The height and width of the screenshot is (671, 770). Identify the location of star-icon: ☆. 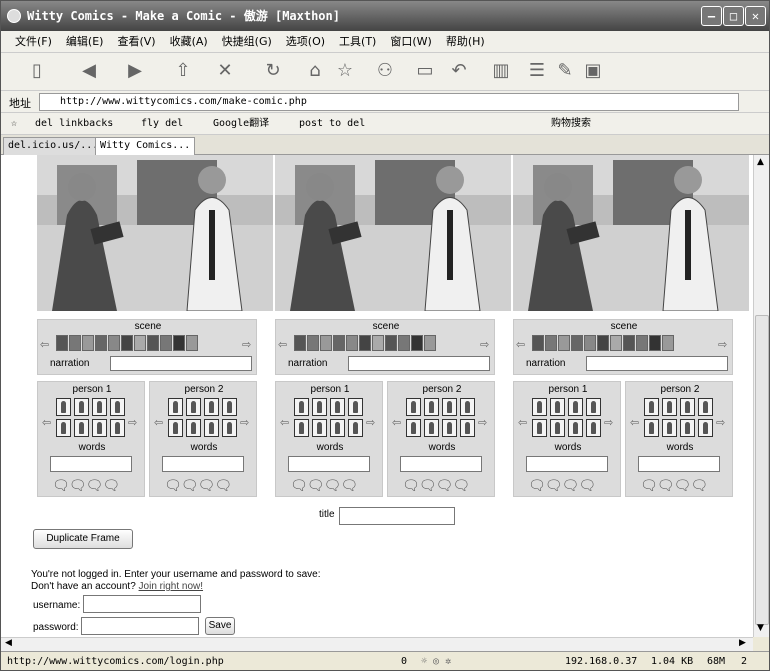
(14, 124).